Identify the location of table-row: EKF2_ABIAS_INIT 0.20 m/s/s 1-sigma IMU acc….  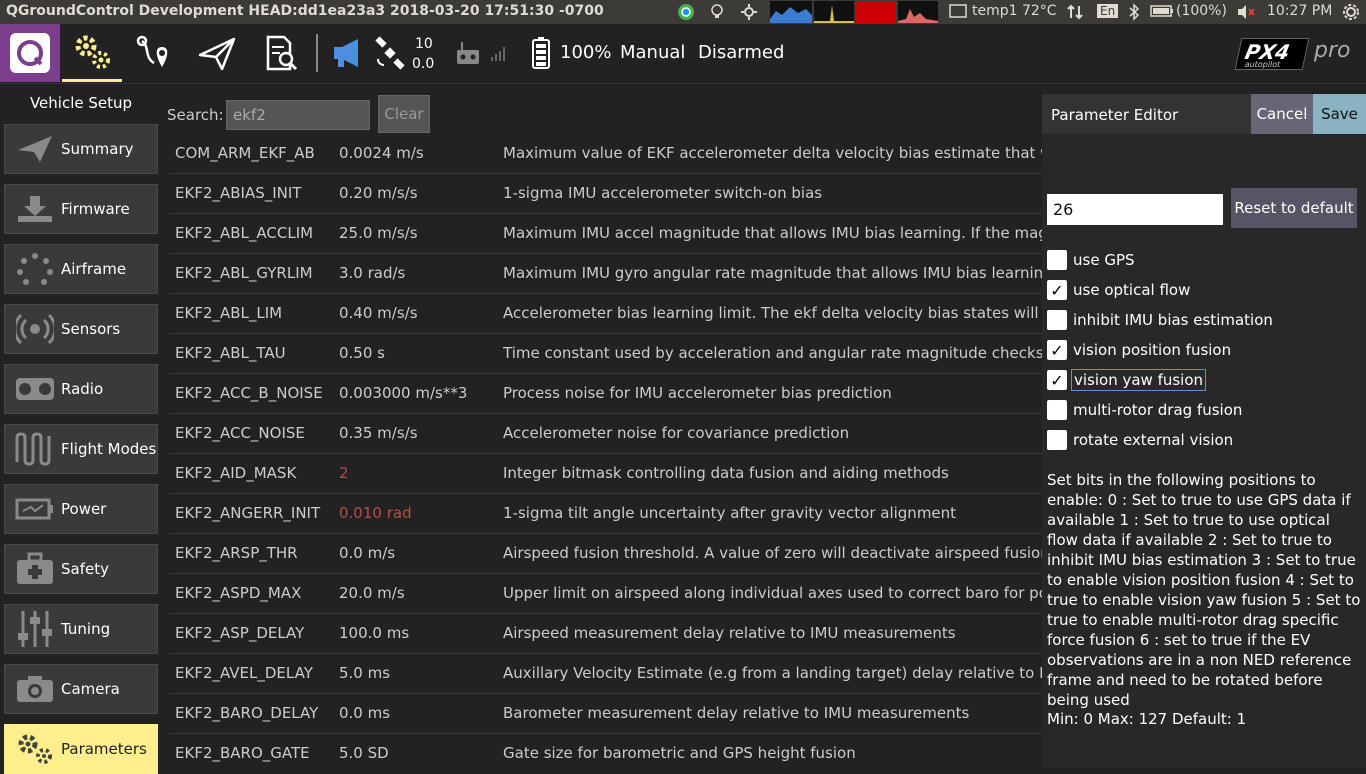
(606, 194).